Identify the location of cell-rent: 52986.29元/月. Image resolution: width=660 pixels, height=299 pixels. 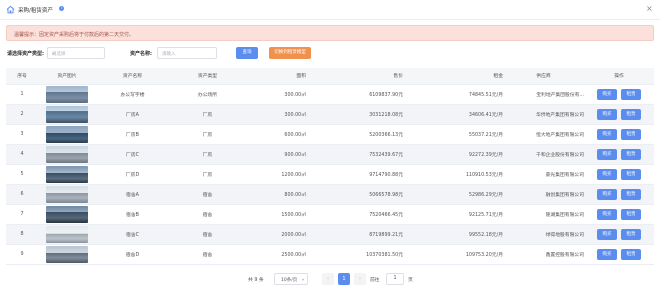
(453, 194).